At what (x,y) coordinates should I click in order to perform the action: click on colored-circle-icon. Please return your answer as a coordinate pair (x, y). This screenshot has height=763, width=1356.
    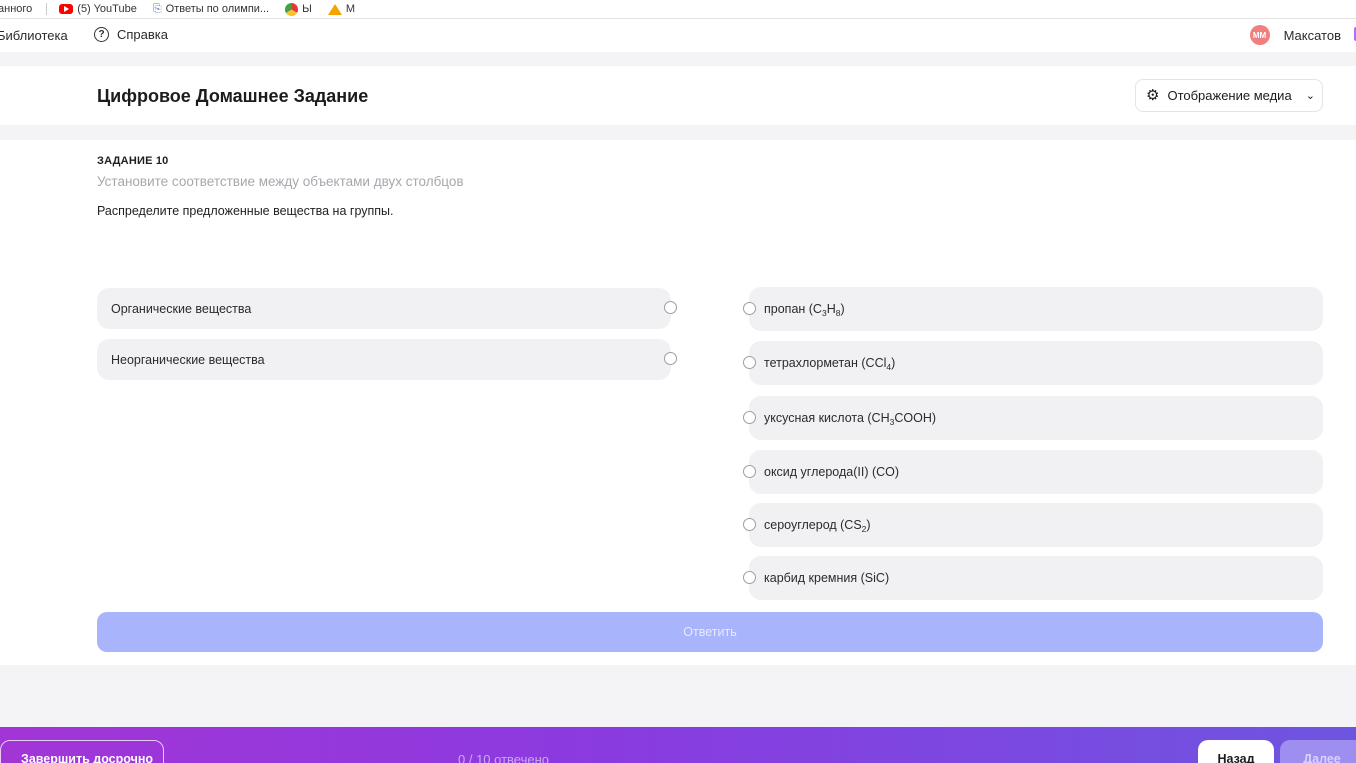
    Looking at the image, I should click on (292, 9).